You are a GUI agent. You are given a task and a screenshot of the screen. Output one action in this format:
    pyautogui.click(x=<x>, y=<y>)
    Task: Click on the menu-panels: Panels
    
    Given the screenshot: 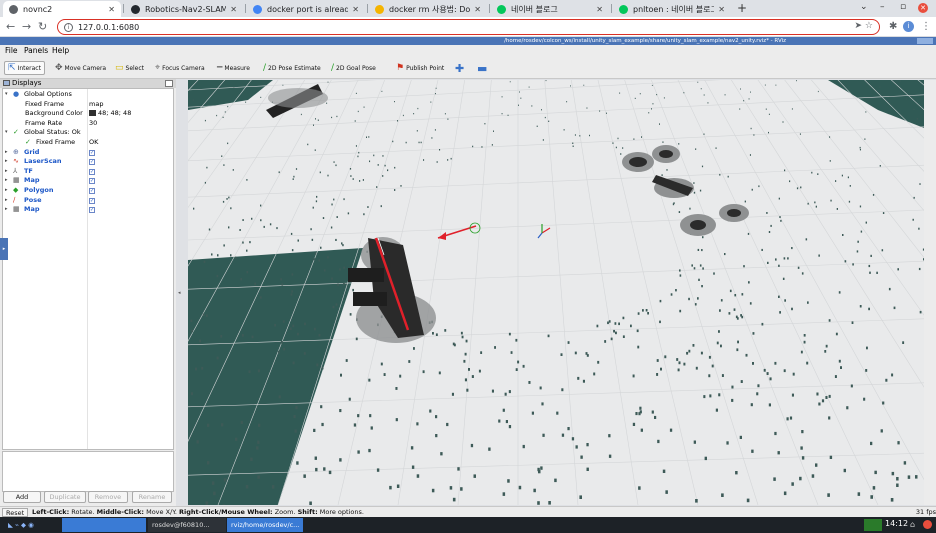 What is the action you would take?
    pyautogui.click(x=36, y=50)
    